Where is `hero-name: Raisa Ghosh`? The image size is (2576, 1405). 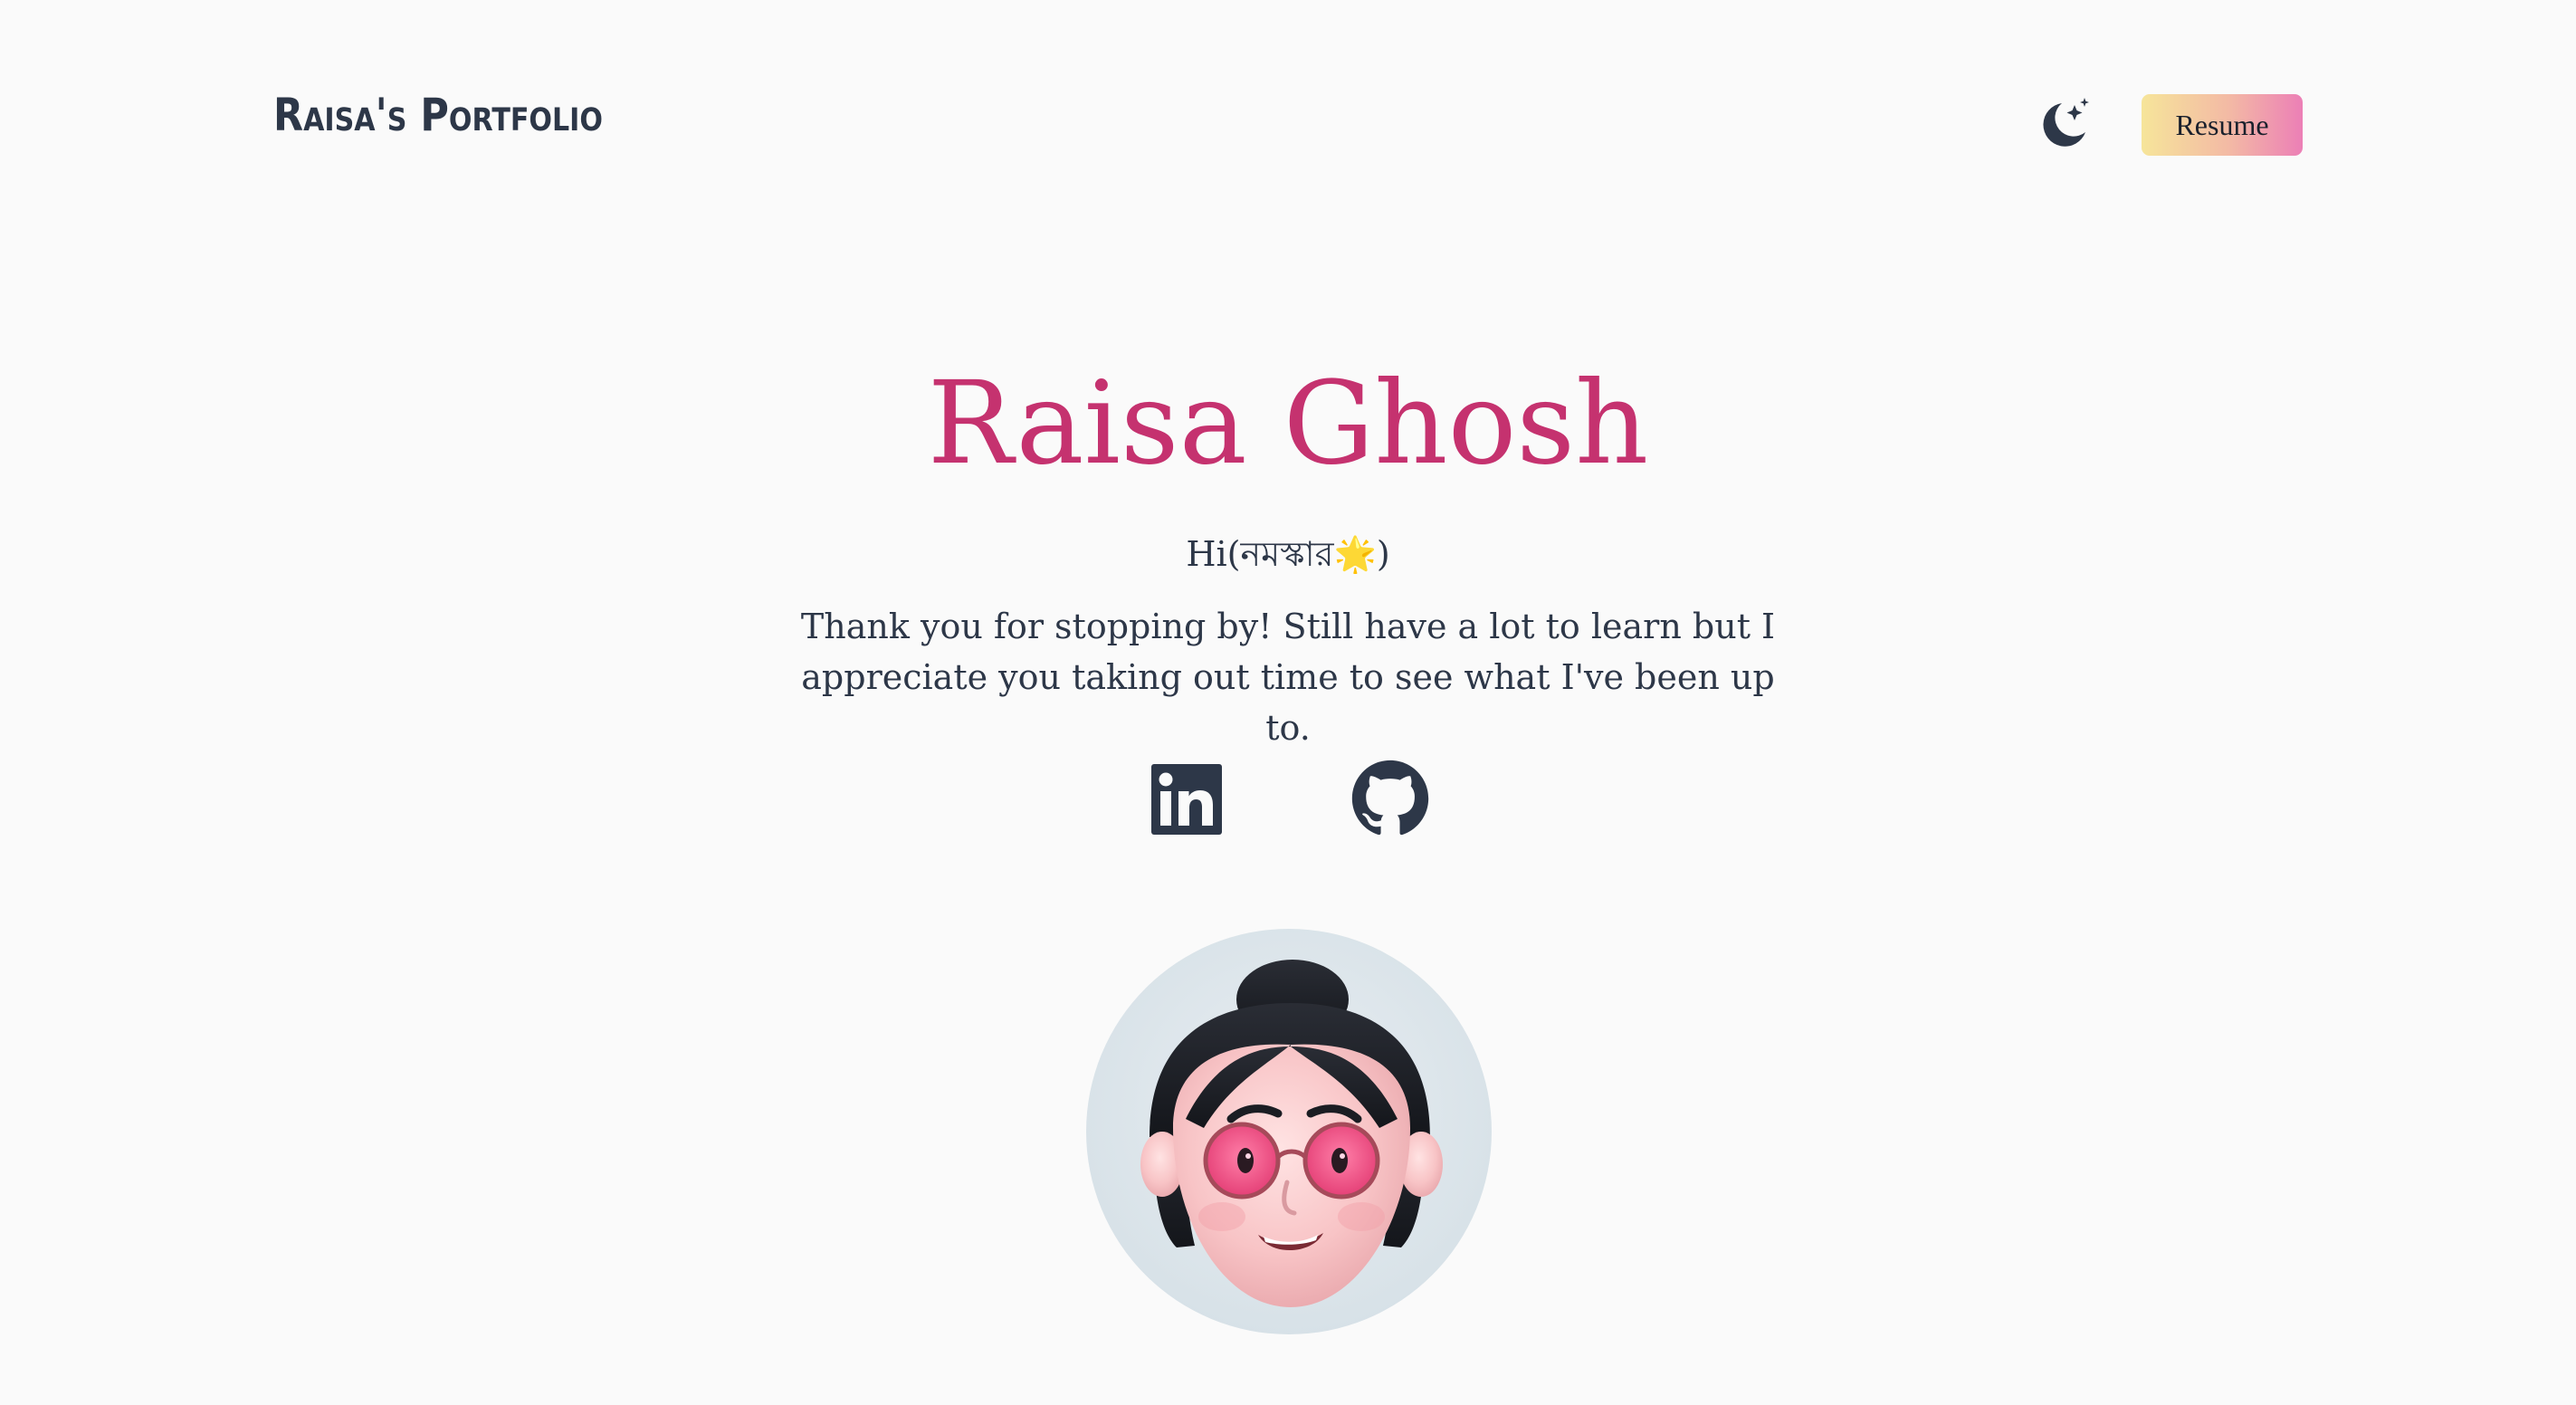 hero-name: Raisa Ghosh is located at coordinates (1288, 423).